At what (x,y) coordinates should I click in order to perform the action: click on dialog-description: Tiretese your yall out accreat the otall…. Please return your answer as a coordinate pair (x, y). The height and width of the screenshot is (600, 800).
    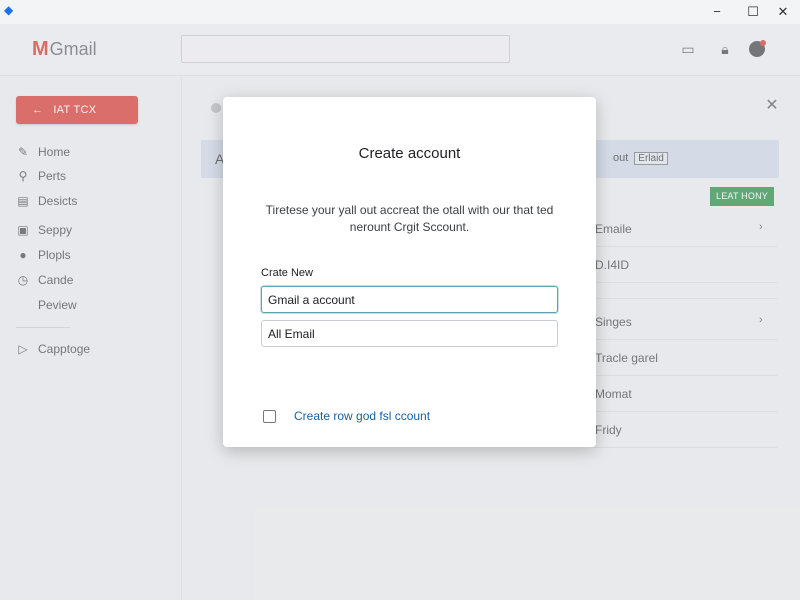
    Looking at the image, I should click on (409, 218).